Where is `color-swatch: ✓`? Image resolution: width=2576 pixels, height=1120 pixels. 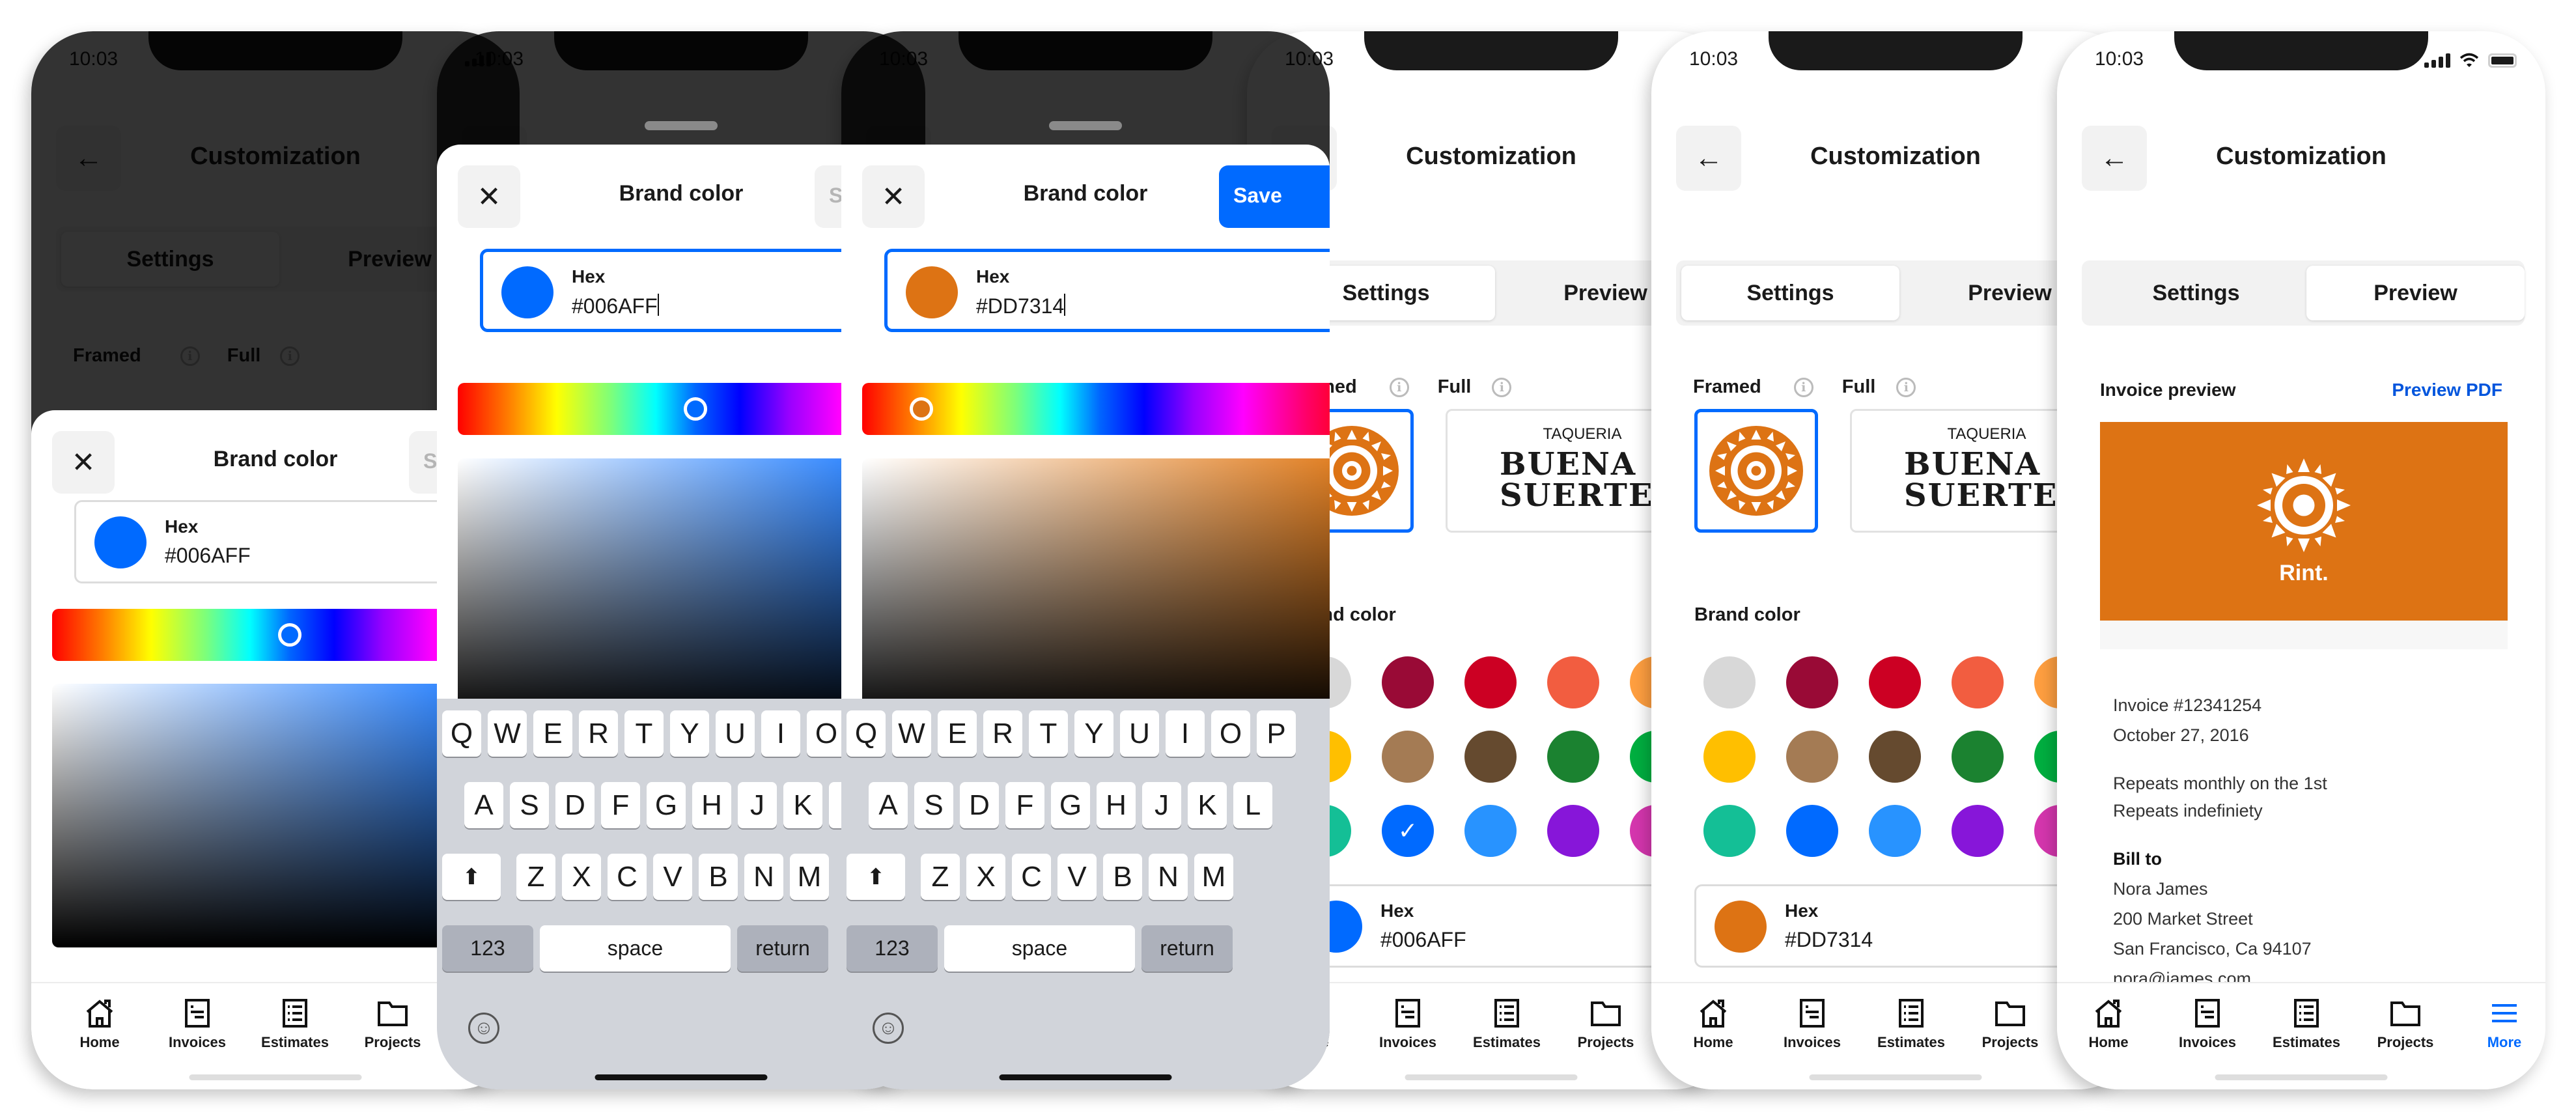
color-swatch: ✓ is located at coordinates (1408, 831).